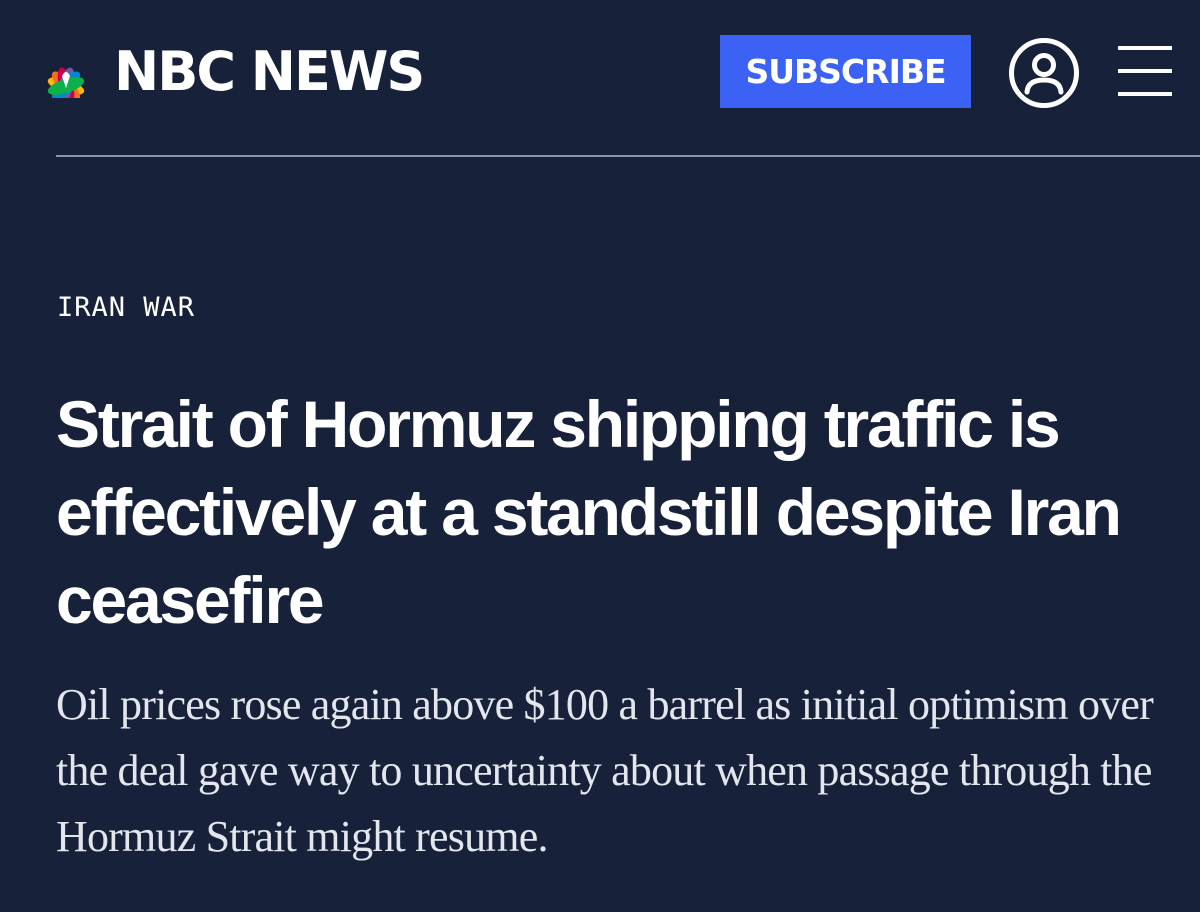 The width and height of the screenshot is (1200, 912). Describe the element at coordinates (126, 307) in the screenshot. I see `section-kicker-link: IRAN WAR` at that location.